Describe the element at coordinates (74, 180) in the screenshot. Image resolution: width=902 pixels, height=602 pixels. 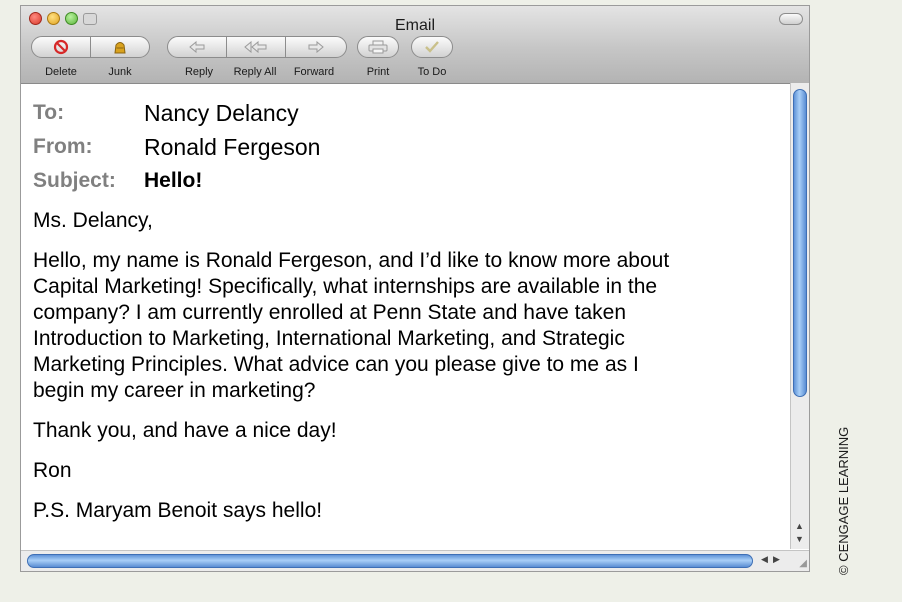
I see `subject-label: Subject:` at that location.